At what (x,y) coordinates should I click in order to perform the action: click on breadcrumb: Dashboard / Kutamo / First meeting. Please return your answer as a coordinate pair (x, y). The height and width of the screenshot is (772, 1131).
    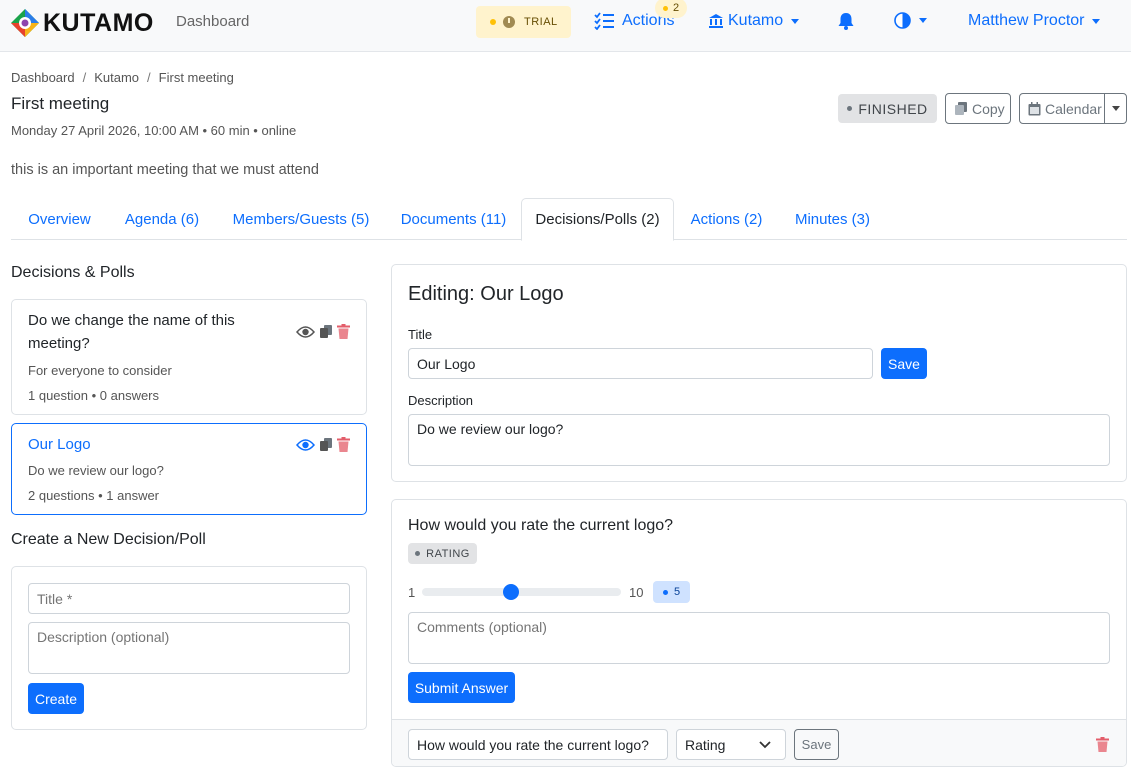
    Looking at the image, I should click on (122, 77).